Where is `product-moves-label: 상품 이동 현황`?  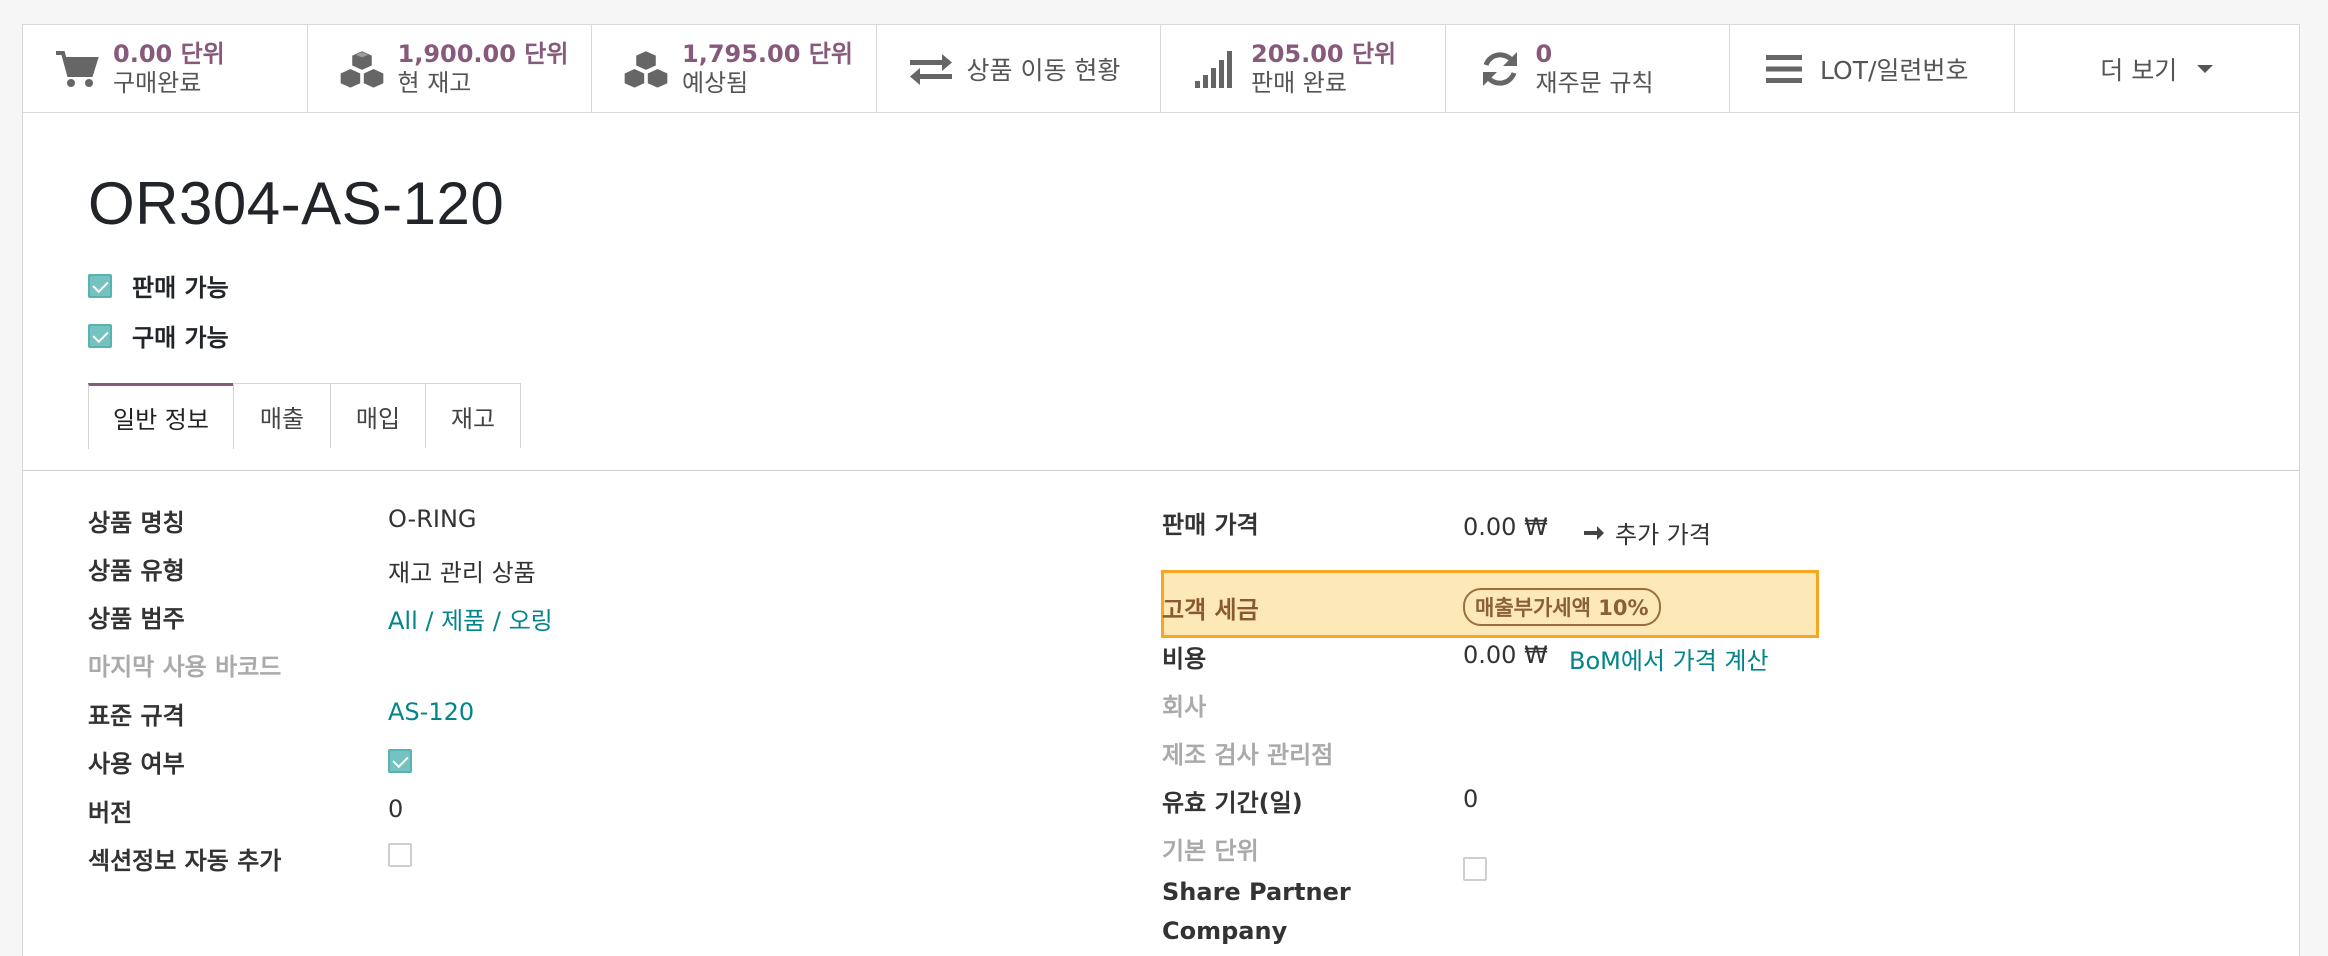
product-moves-label: 상품 이동 현황 is located at coordinates (1043, 70).